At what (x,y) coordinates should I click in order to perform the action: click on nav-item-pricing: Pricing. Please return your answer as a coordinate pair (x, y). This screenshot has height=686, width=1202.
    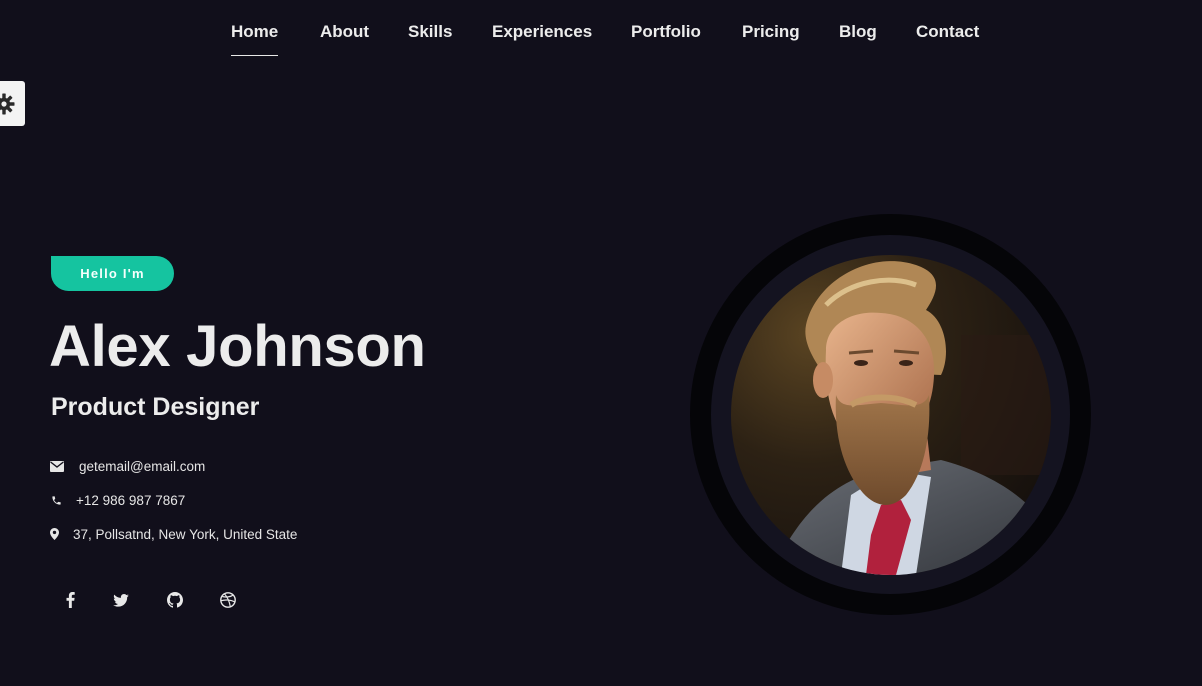
    Looking at the image, I should click on (771, 32).